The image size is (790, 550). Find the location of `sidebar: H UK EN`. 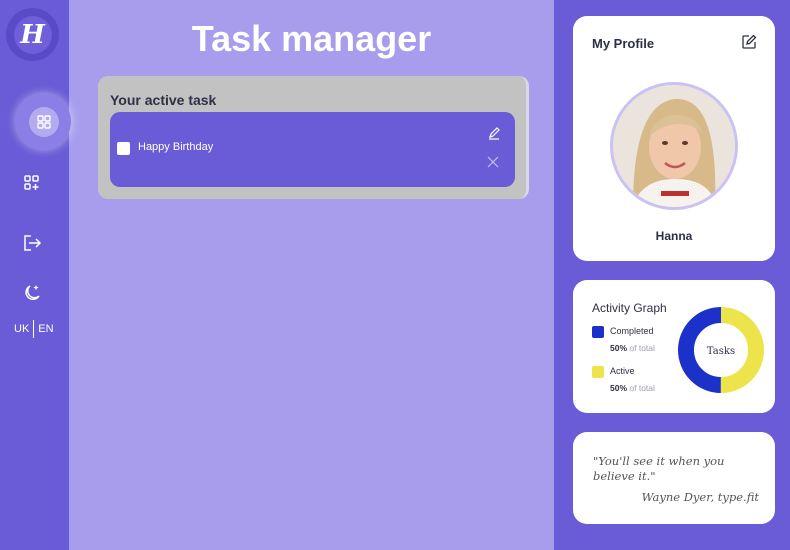

sidebar: H UK EN is located at coordinates (35, 275).